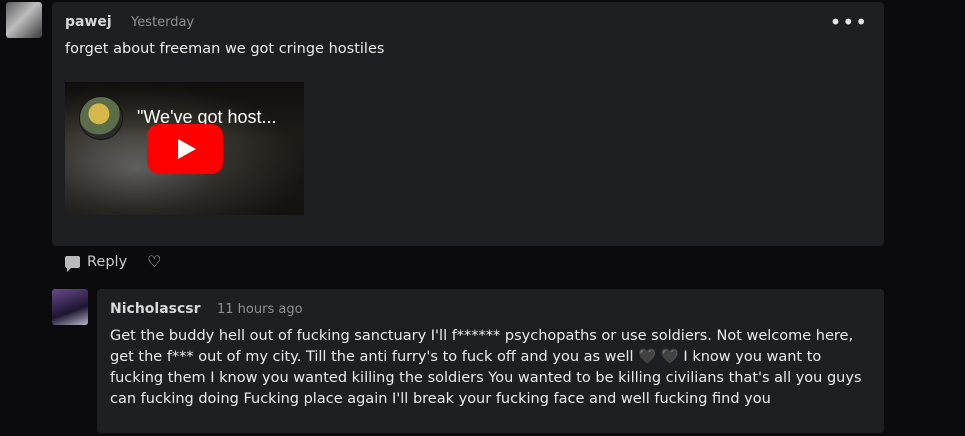  What do you see at coordinates (101, 118) in the screenshot?
I see `channel-avatar` at bounding box center [101, 118].